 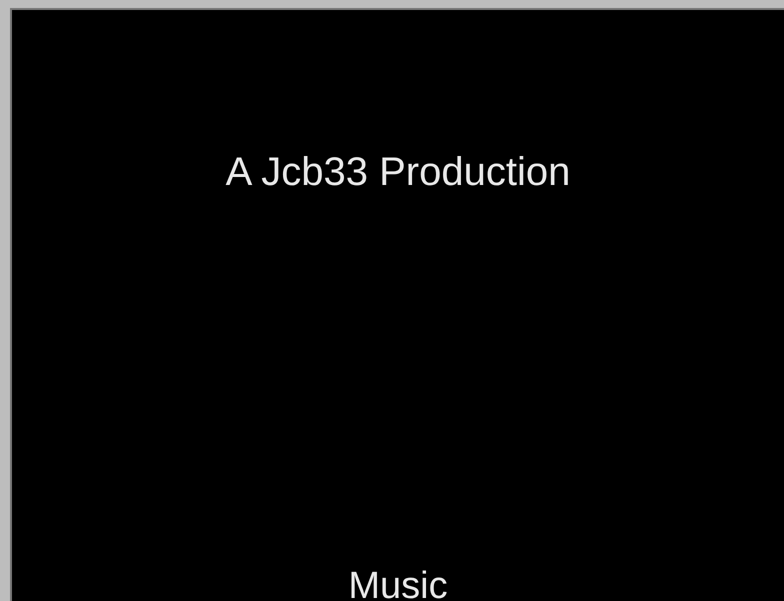 I want to click on slide-title: A Jcb33 Production, so click(x=398, y=172).